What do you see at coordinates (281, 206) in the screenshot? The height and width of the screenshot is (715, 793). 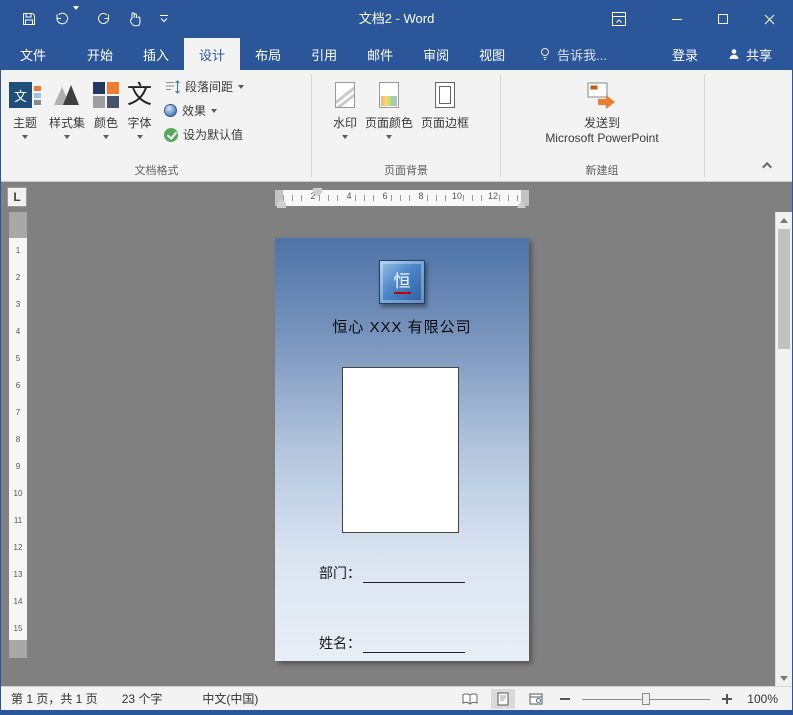 I see `left-indent-marker` at bounding box center [281, 206].